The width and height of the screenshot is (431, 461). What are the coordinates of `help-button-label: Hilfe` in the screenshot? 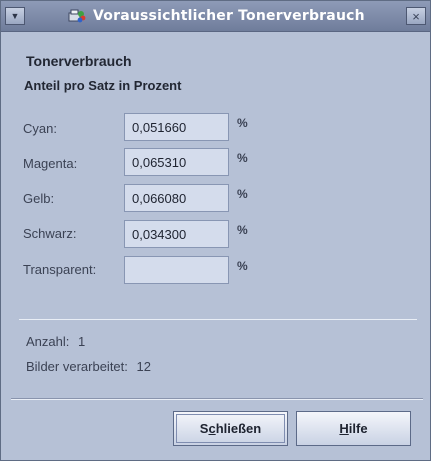 It's located at (353, 428).